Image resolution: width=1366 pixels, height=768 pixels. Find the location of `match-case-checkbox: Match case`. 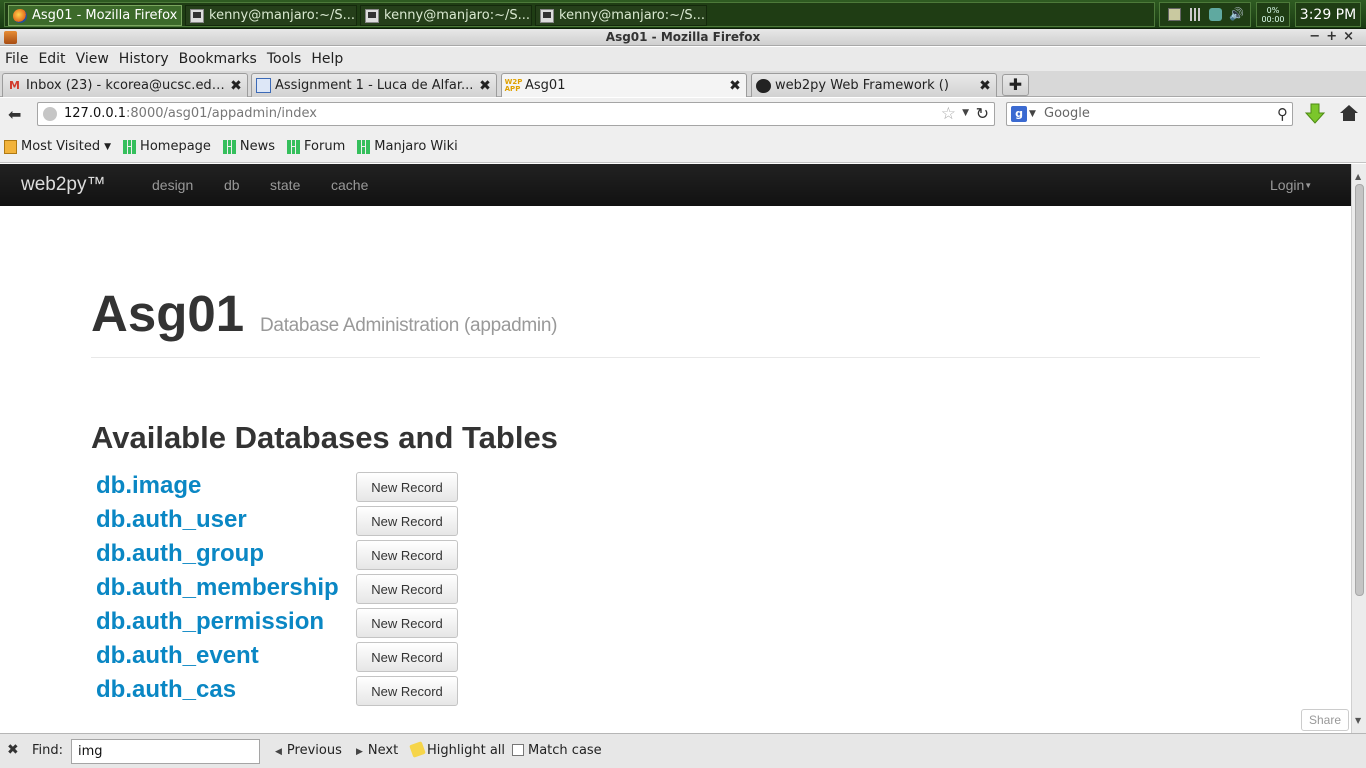

match-case-checkbox: Match case is located at coordinates (557, 750).